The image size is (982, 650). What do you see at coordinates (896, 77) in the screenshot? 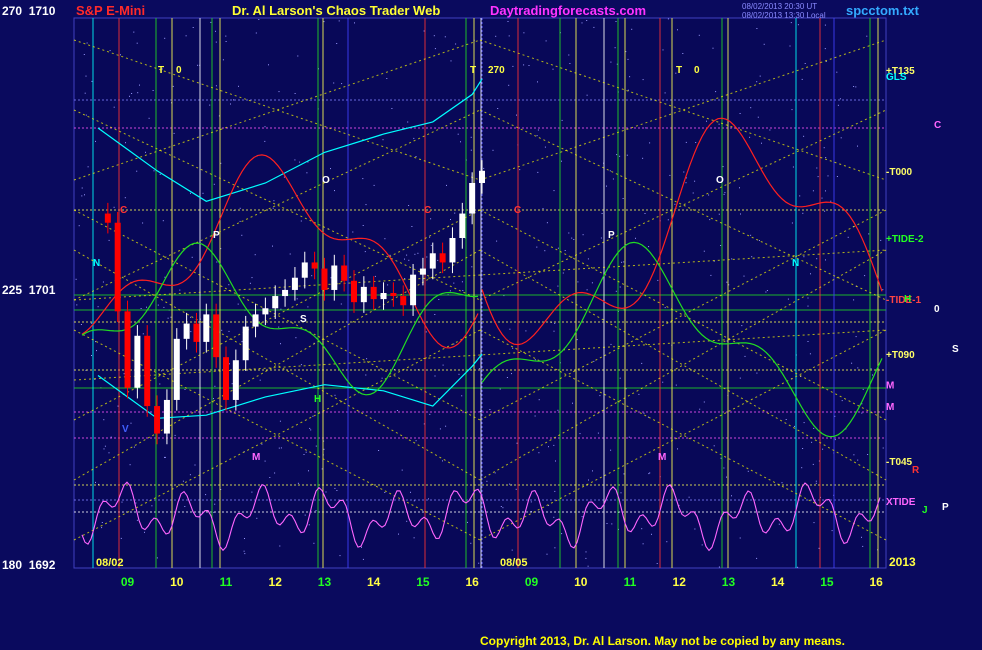
I see `right-level-label: GLS` at bounding box center [896, 77].